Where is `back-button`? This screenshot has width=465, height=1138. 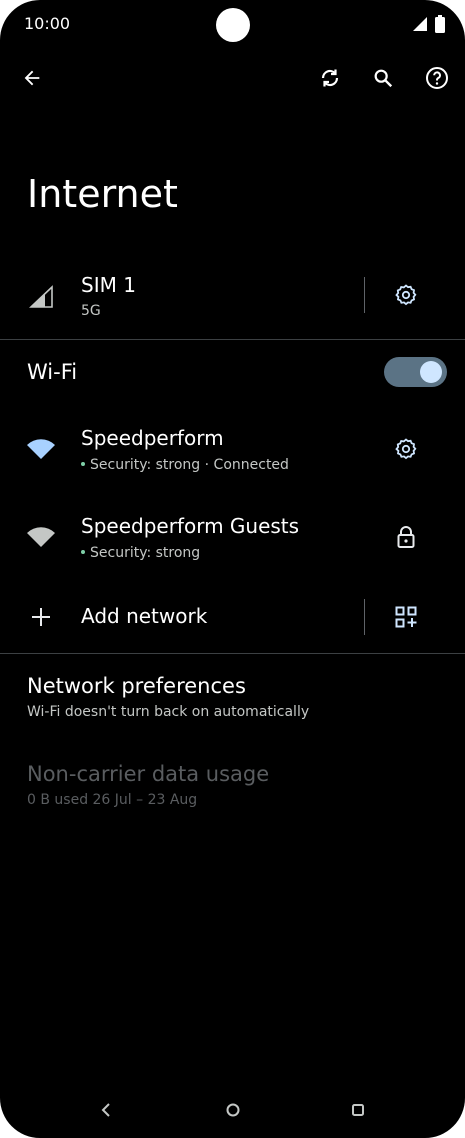 back-button is located at coordinates (32, 78).